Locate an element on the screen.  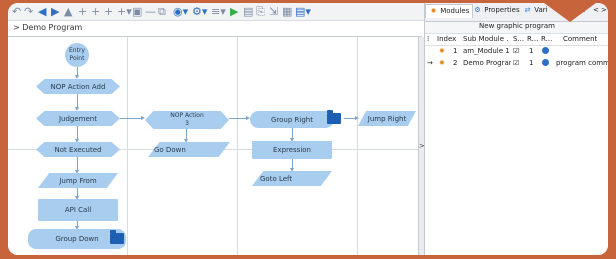
up-arrow-icon: ▲ is located at coordinates (68, 11).